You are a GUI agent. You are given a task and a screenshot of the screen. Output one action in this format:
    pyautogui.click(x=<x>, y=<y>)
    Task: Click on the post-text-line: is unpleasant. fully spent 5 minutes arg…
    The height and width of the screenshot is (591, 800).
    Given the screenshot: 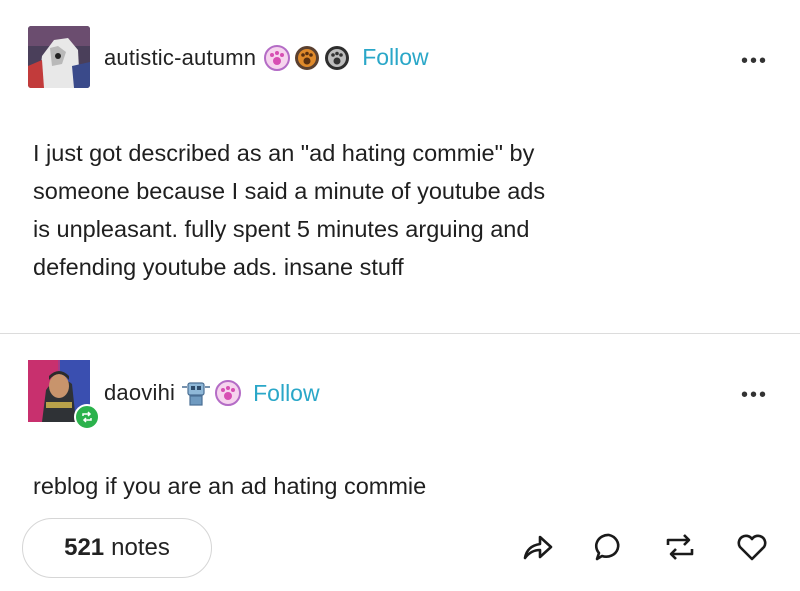 What is the action you would take?
    pyautogui.click(x=281, y=229)
    